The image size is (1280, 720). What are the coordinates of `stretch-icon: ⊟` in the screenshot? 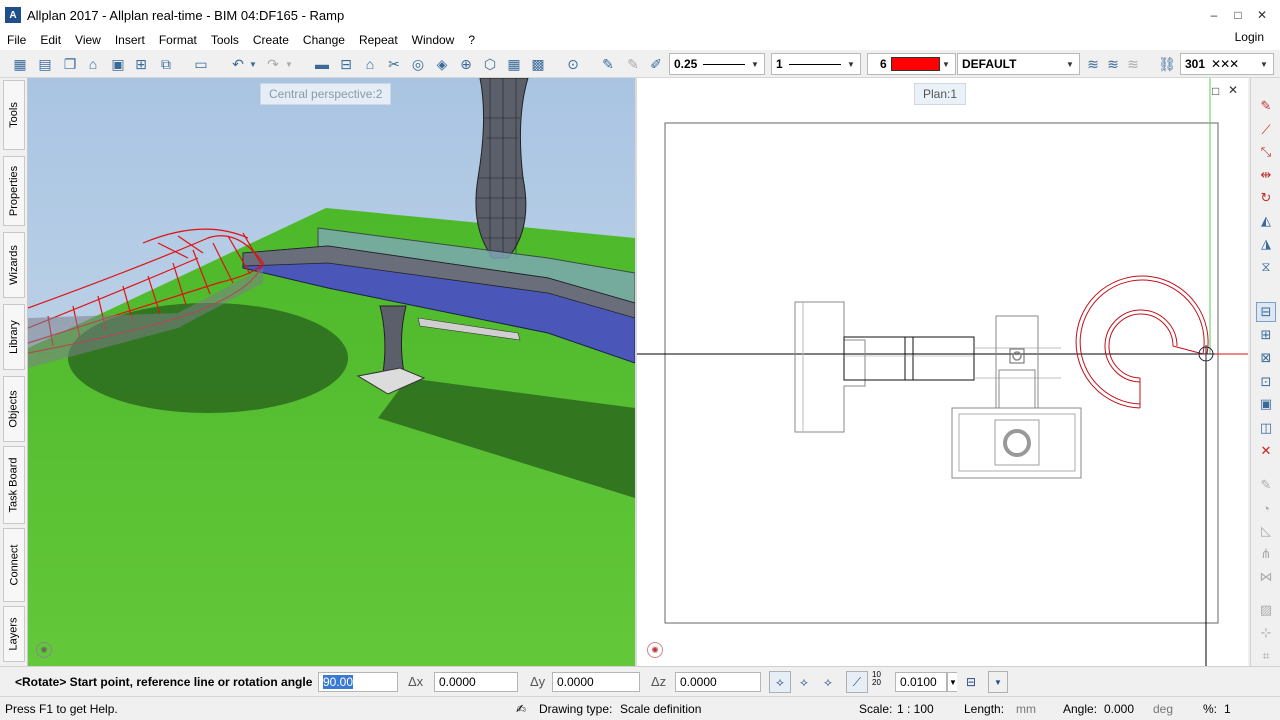 It's located at (1266, 312).